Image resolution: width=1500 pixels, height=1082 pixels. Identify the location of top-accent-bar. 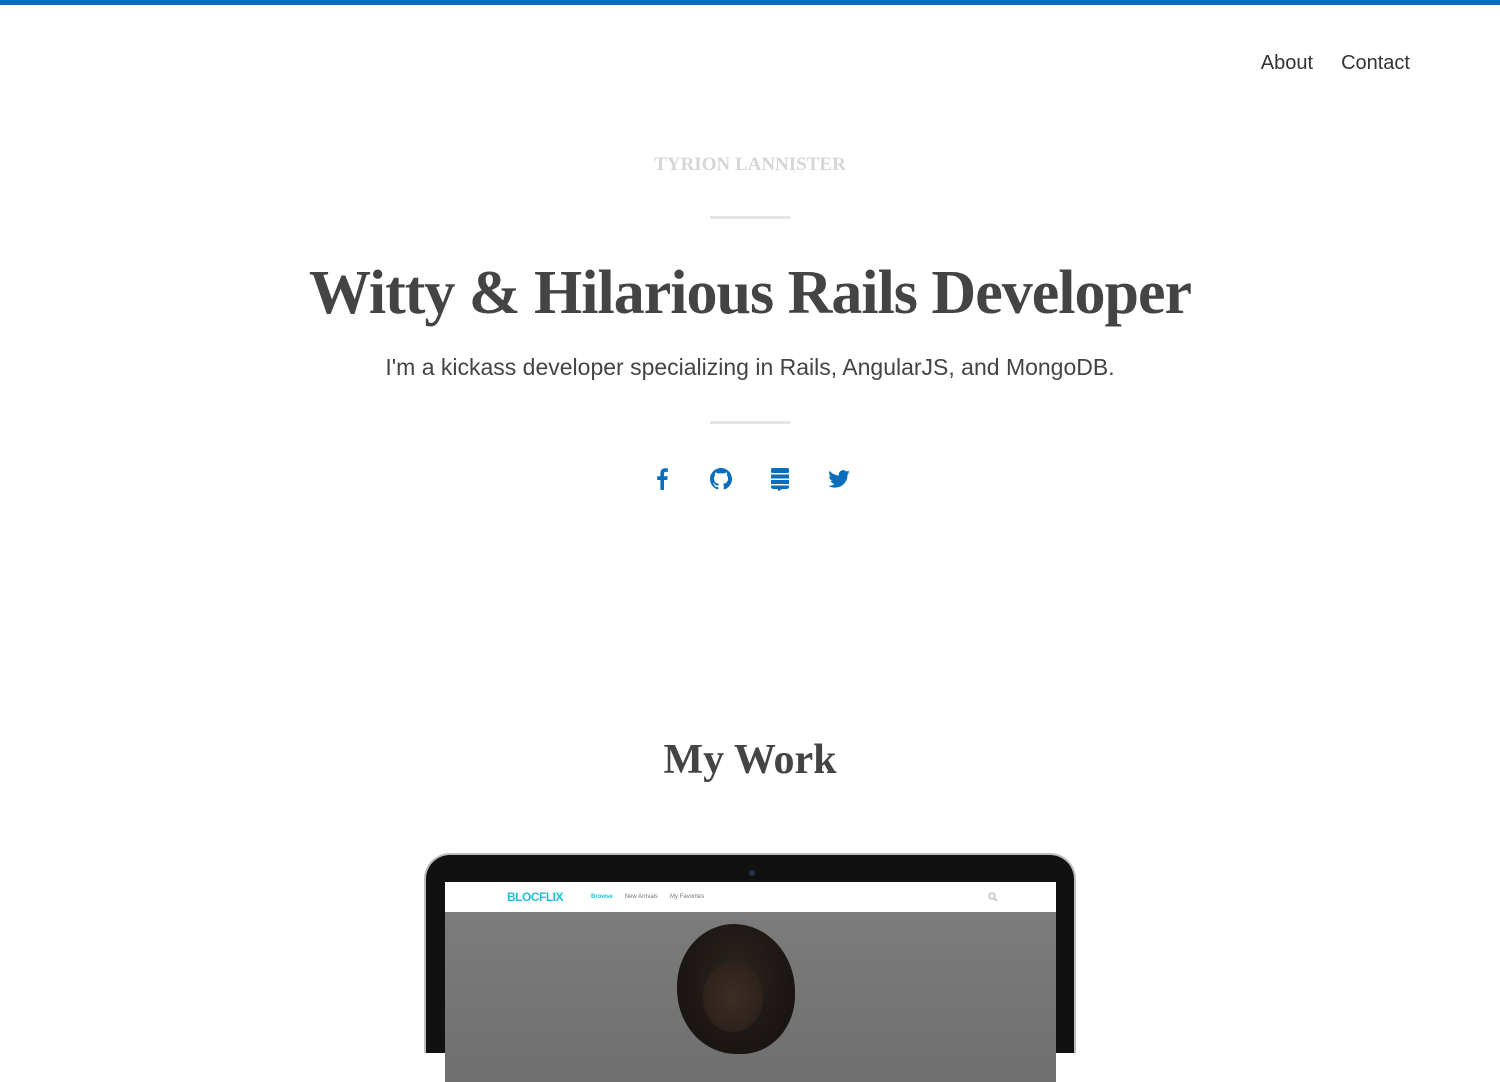
(750, 2).